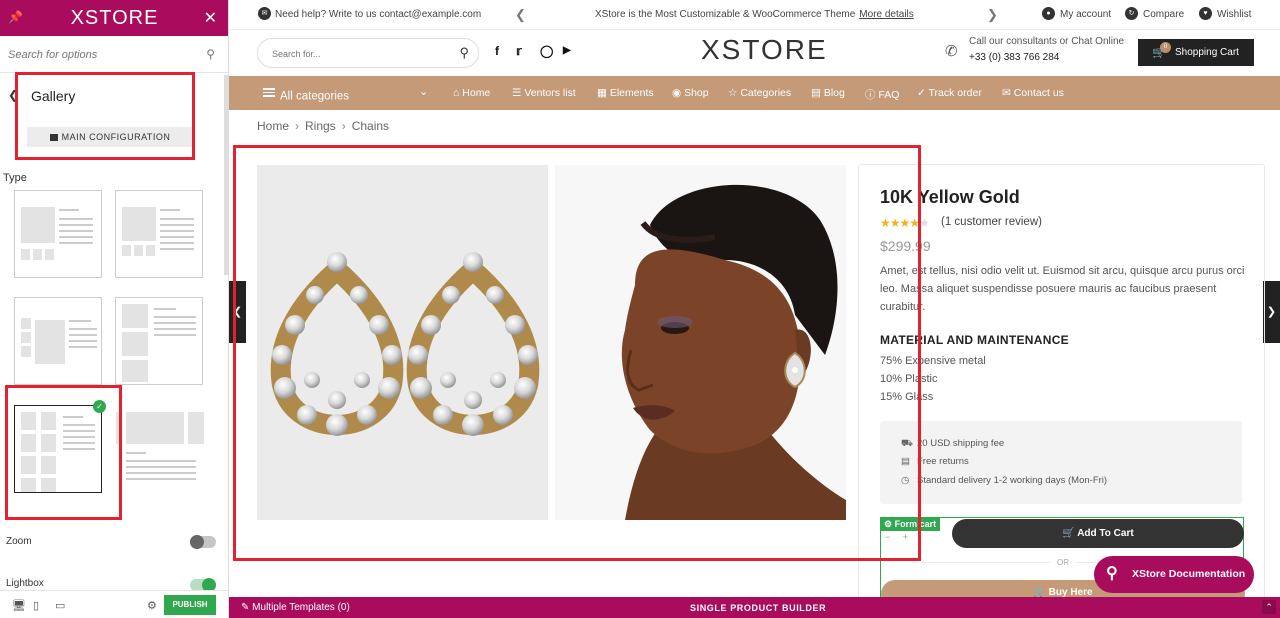 The image size is (1280, 618). Describe the element at coordinates (53, 137) in the screenshot. I see `config-icon` at that location.